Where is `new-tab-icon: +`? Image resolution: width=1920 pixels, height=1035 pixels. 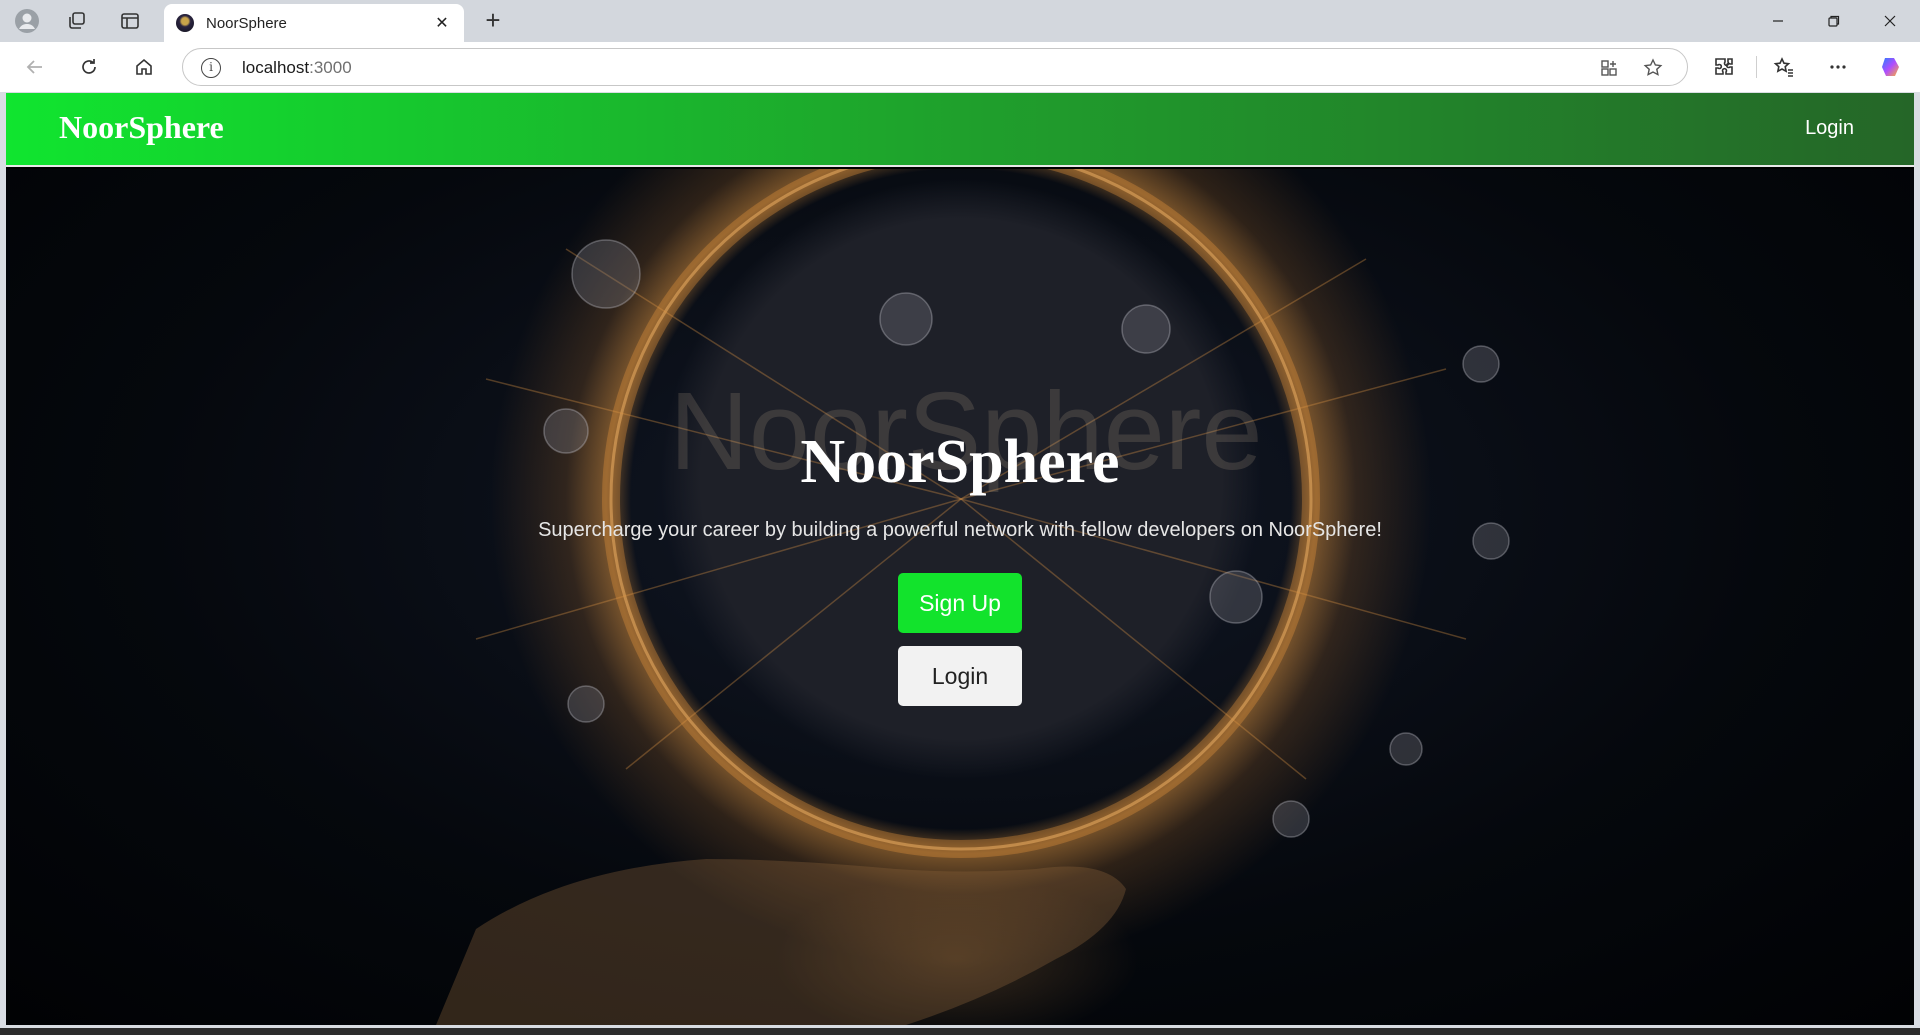
new-tab-icon: + is located at coordinates (493, 20).